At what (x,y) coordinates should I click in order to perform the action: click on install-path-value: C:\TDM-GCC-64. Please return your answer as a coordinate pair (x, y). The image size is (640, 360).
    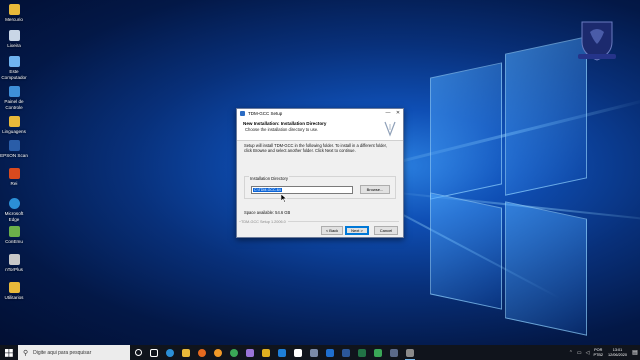
    Looking at the image, I should click on (267, 190).